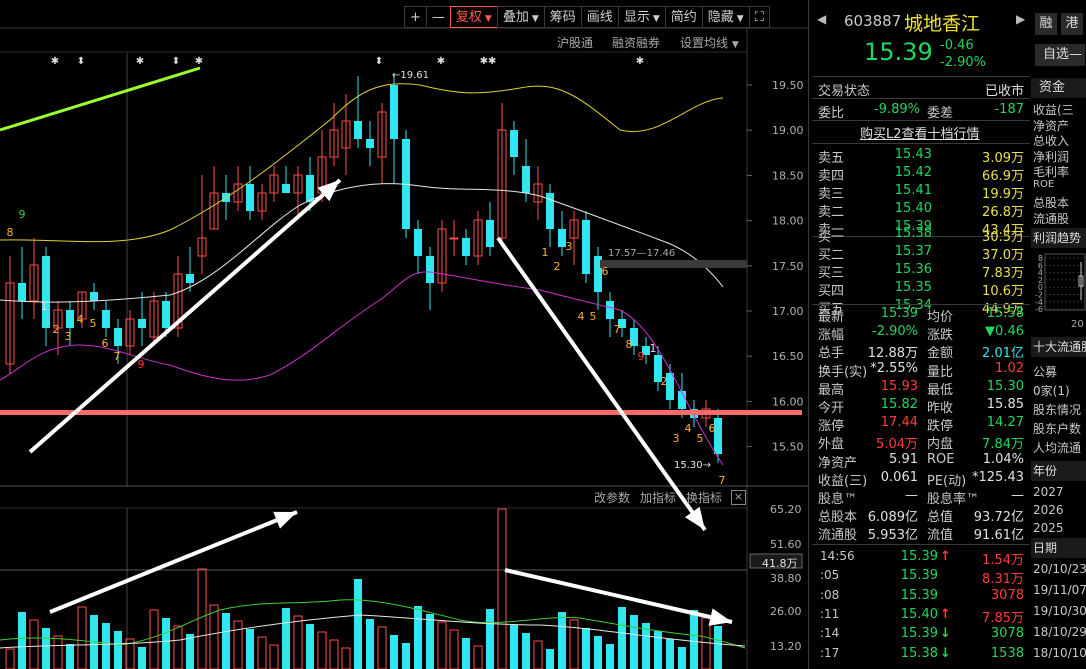 The width and height of the screenshot is (1086, 669). I want to click on edit-params-link: 改参数, so click(612, 497).